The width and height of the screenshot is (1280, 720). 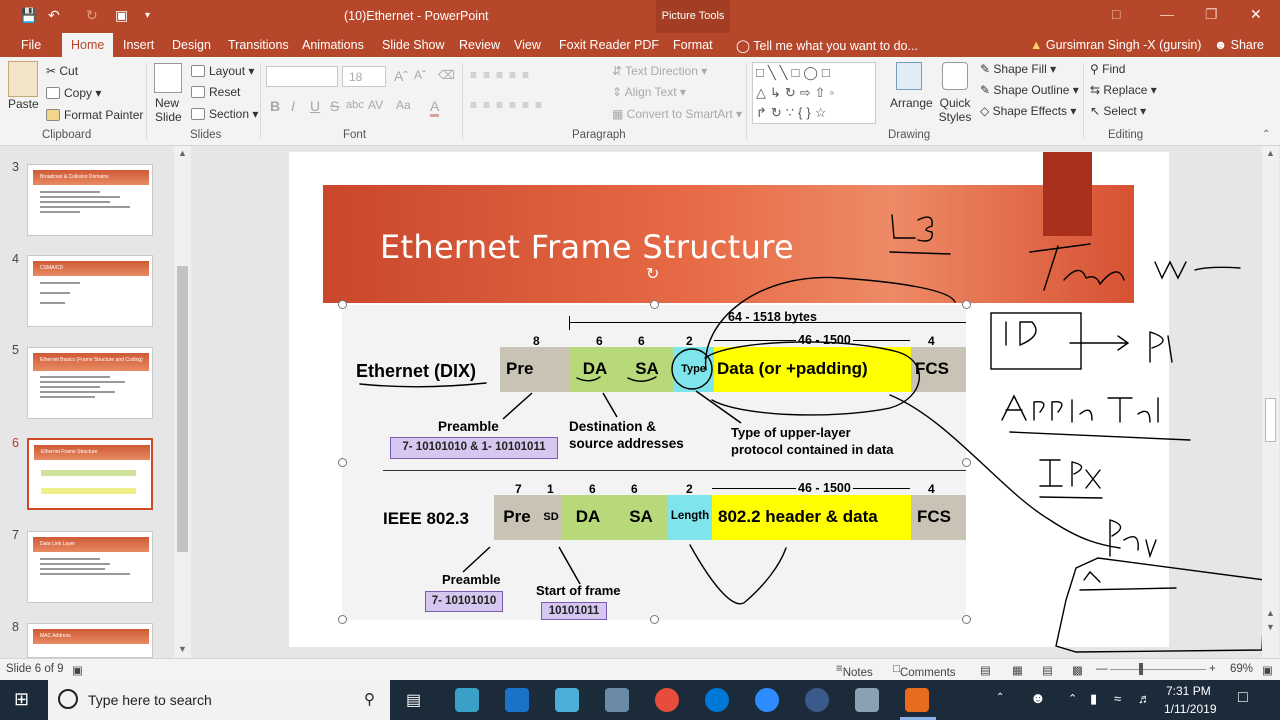 What do you see at coordinates (1117, 698) in the screenshot?
I see `wifi-icon: ≈` at bounding box center [1117, 698].